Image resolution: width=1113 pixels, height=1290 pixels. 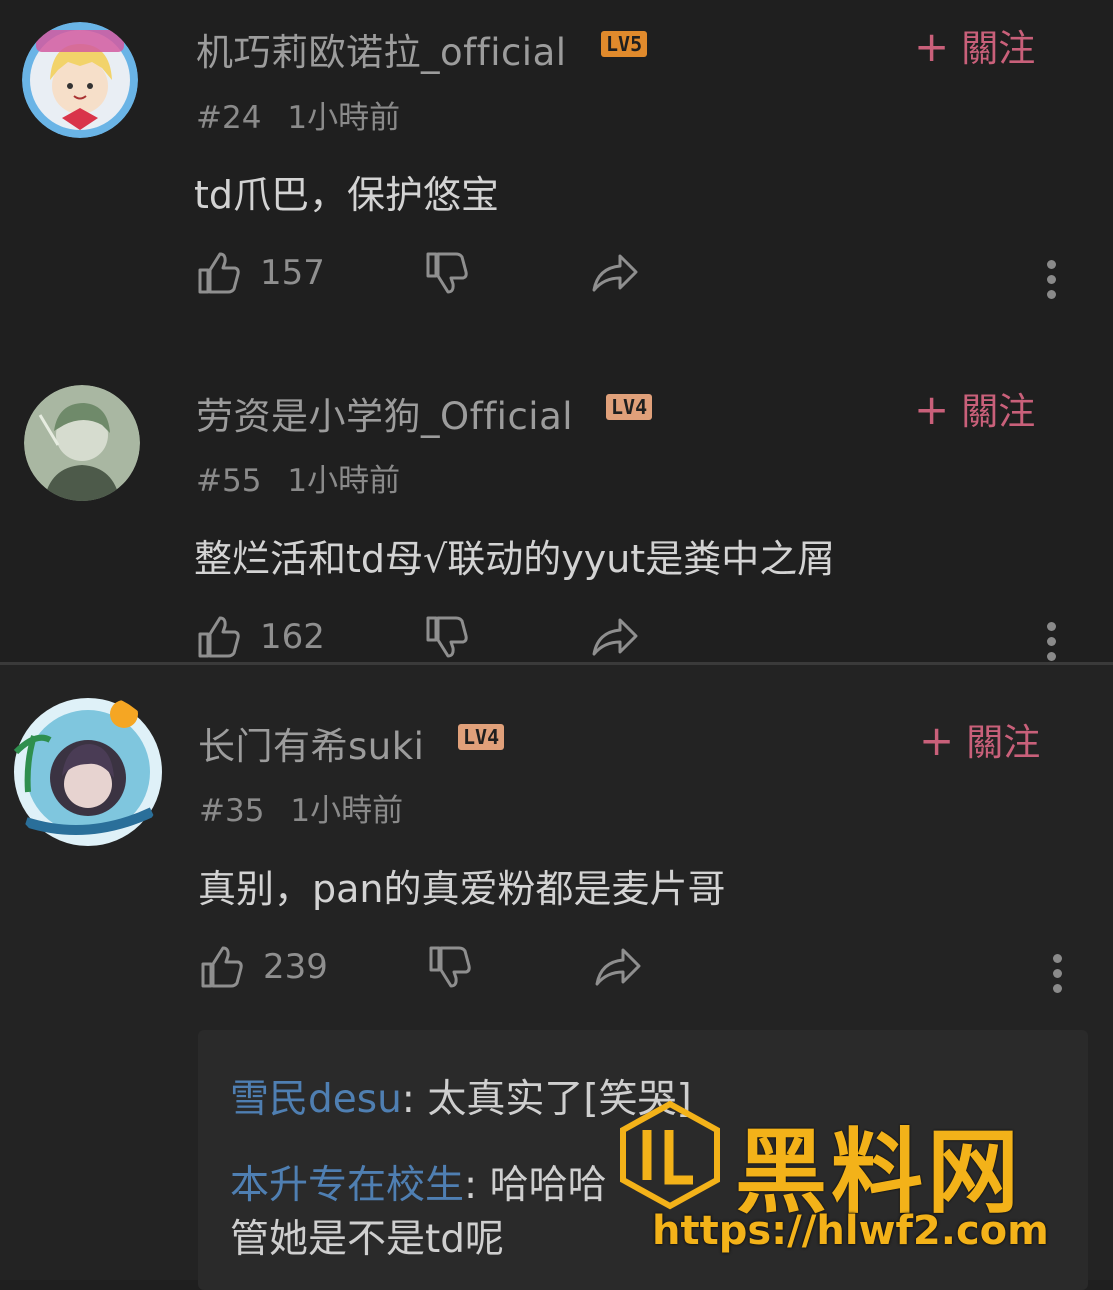 What do you see at coordinates (295, 967) in the screenshot?
I see `like-count: 239` at bounding box center [295, 967].